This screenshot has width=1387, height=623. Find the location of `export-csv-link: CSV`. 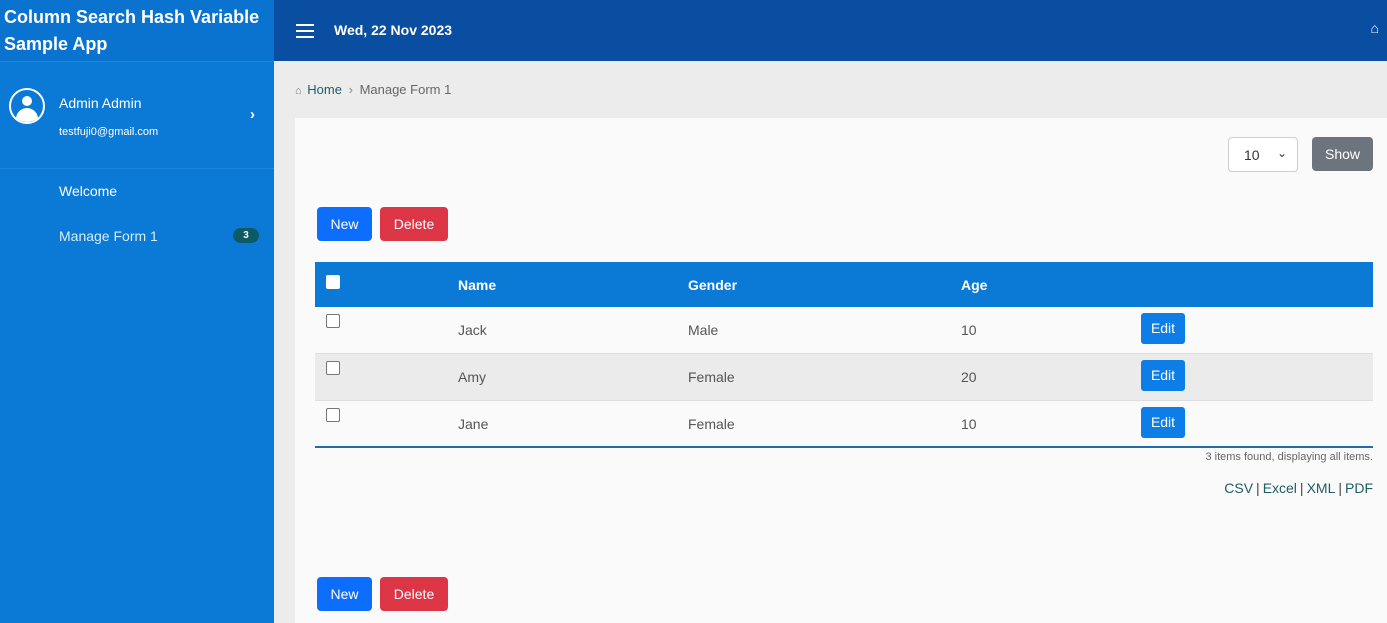

export-csv-link: CSV is located at coordinates (1238, 488).